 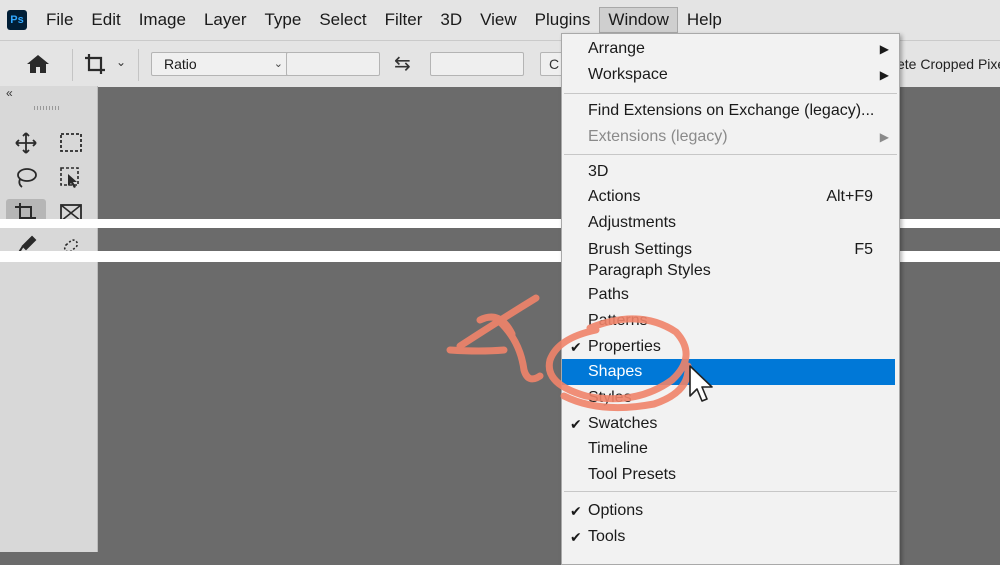 I want to click on menu-type: Type, so click(x=282, y=20).